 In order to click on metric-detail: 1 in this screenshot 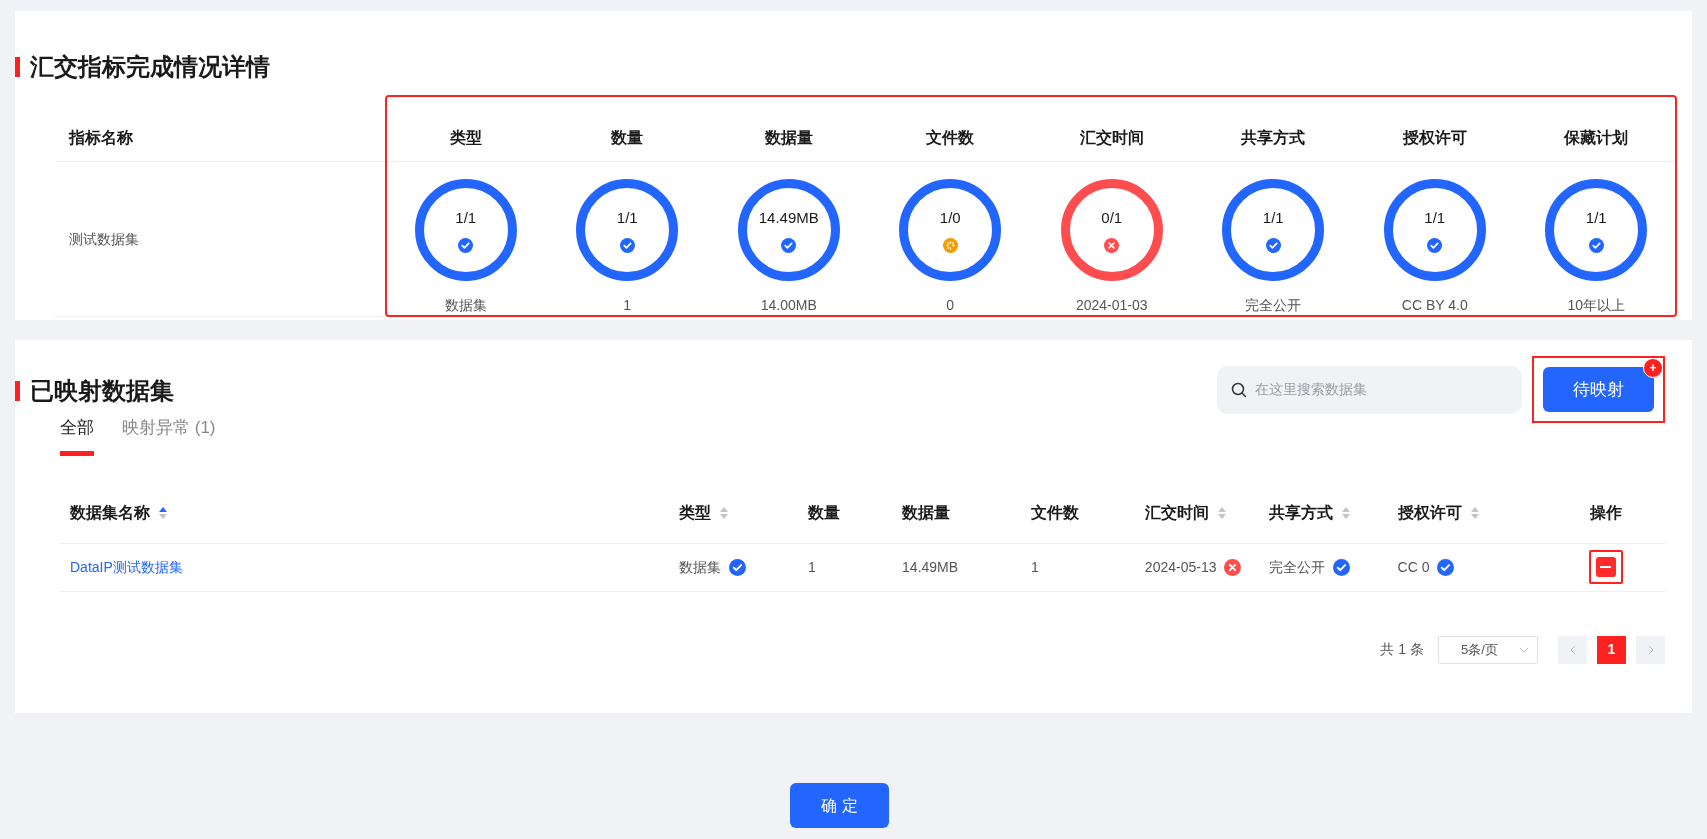, I will do `click(627, 305)`.